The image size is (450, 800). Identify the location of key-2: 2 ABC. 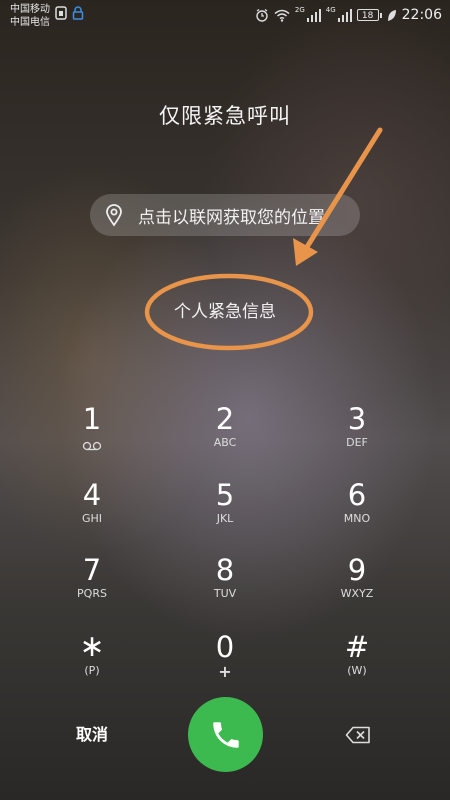
(225, 435).